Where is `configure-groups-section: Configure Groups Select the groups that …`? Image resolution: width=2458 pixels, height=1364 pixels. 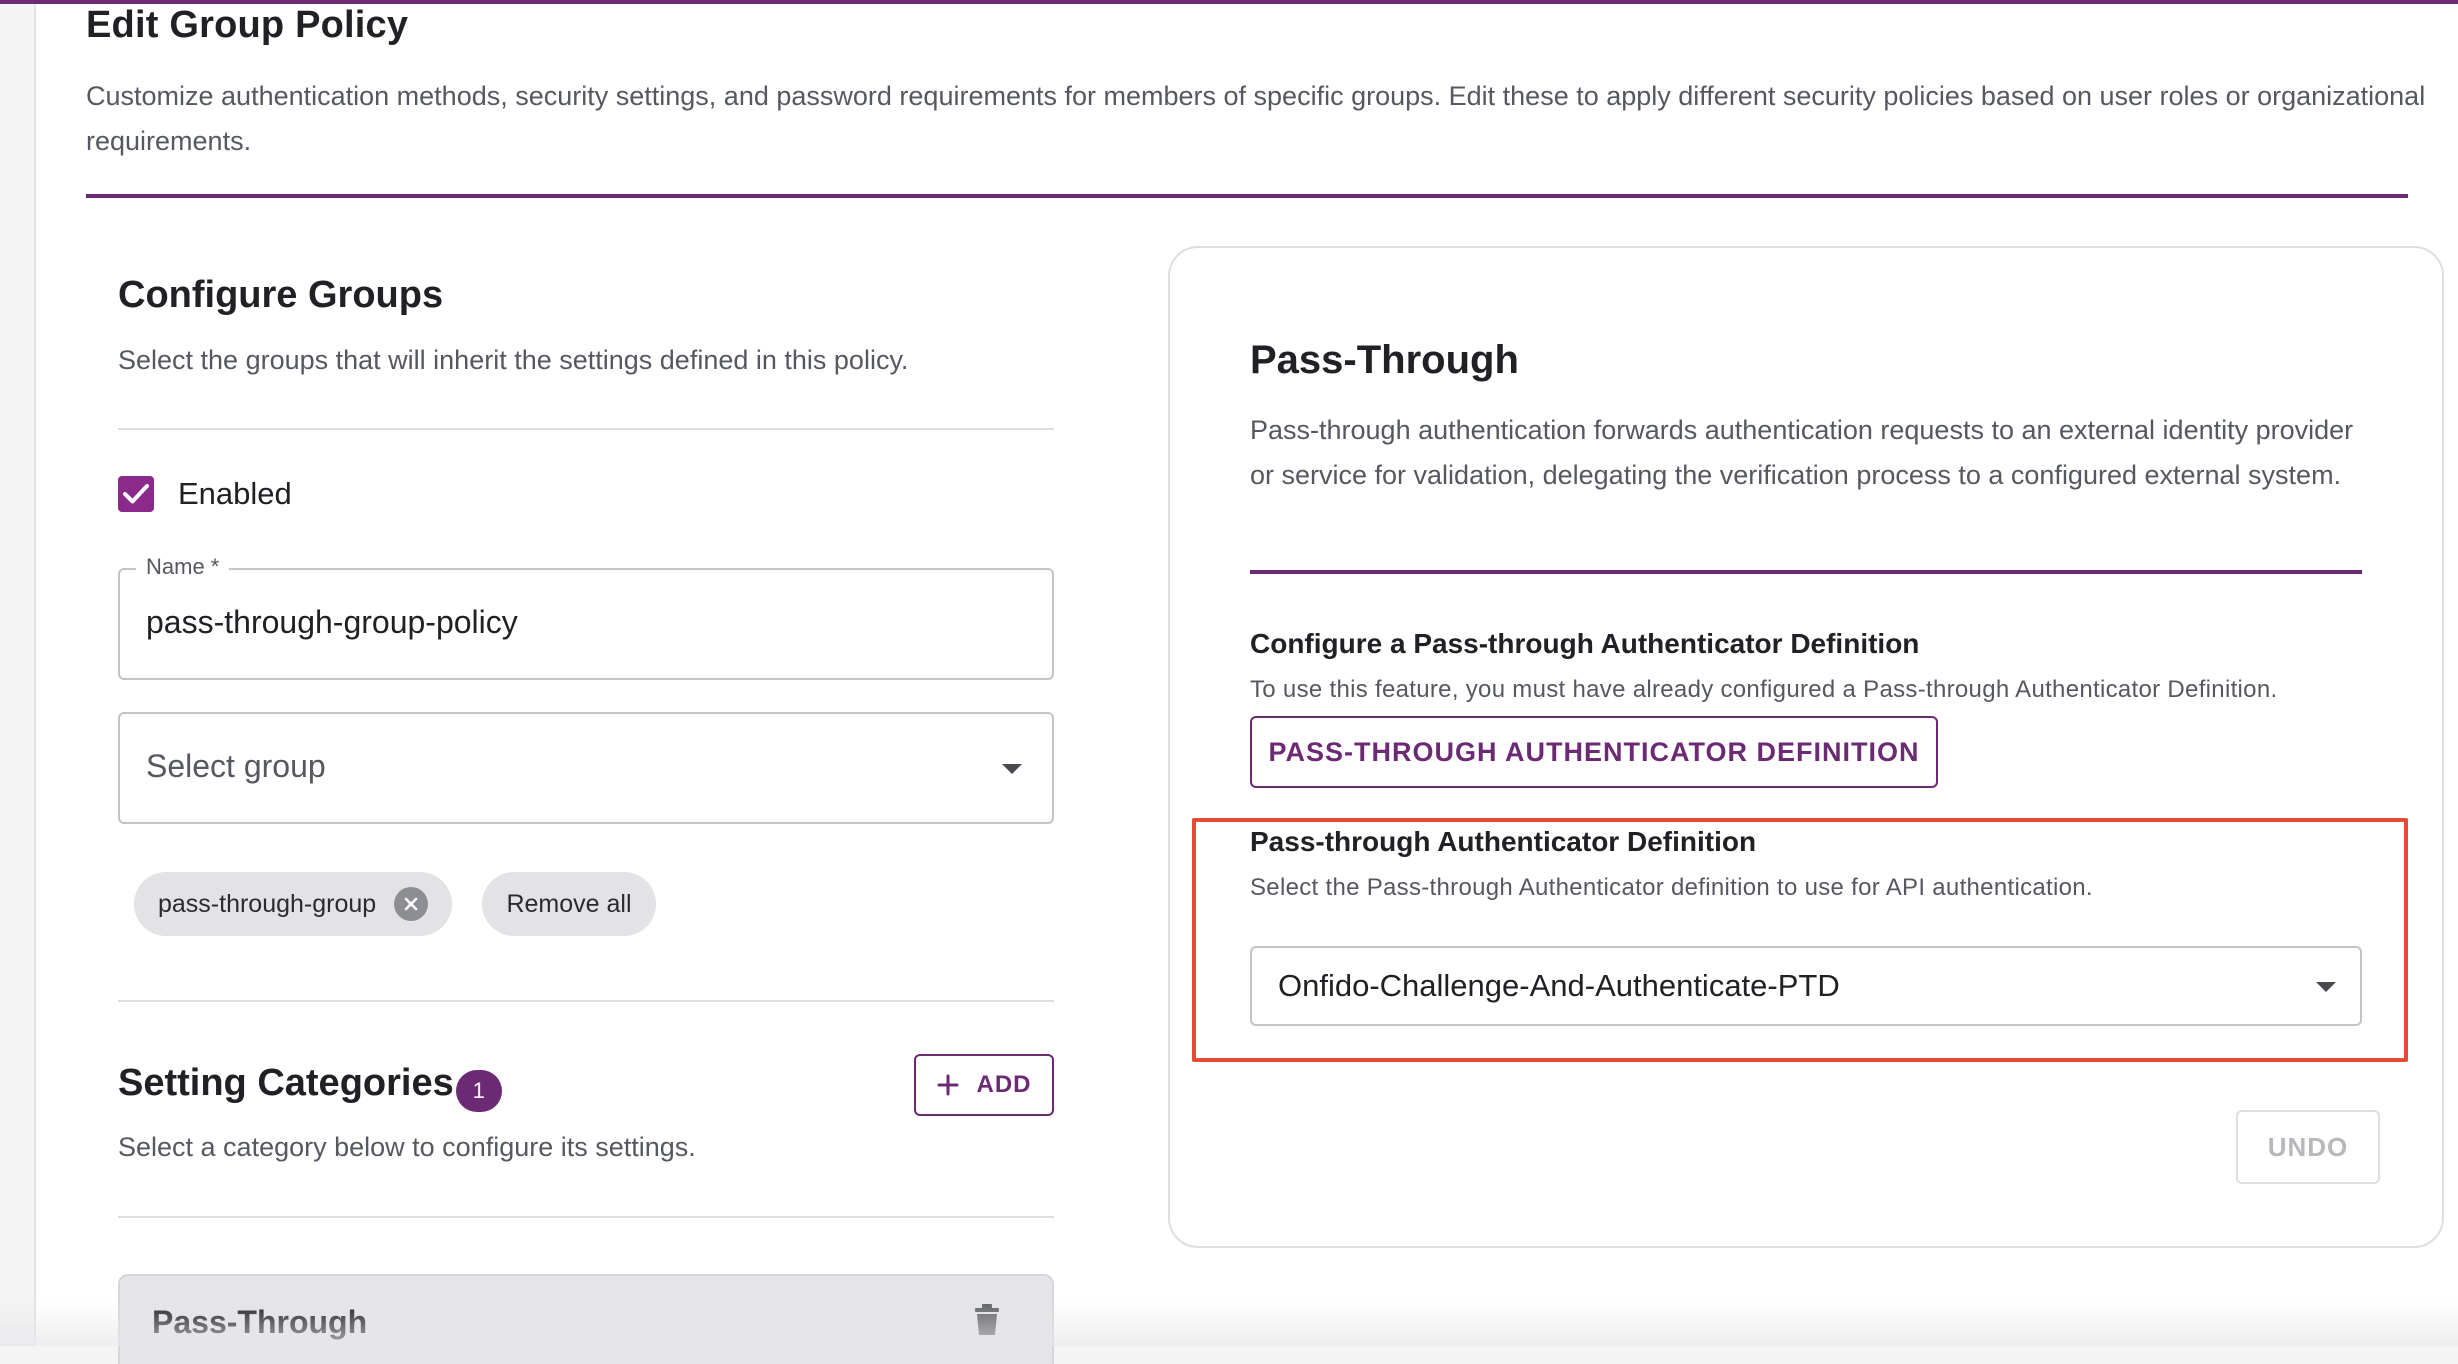 configure-groups-section: Configure Groups Select the groups that … is located at coordinates (586, 325).